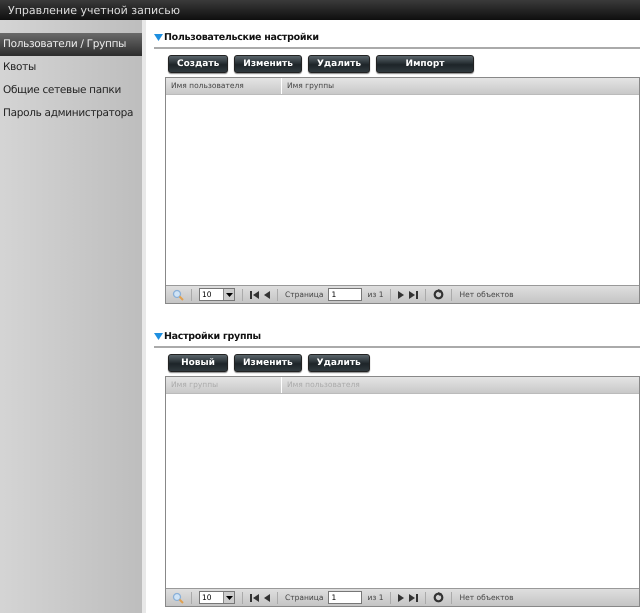  I want to click on sidebar-item: Общие сетевые папки, so click(71, 90).